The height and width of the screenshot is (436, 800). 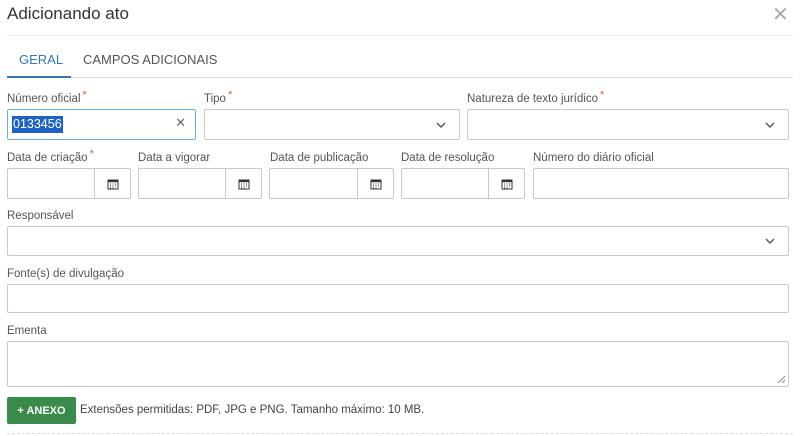 What do you see at coordinates (50, 156) in the screenshot?
I see `data-criacao-label: Data de criação *` at bounding box center [50, 156].